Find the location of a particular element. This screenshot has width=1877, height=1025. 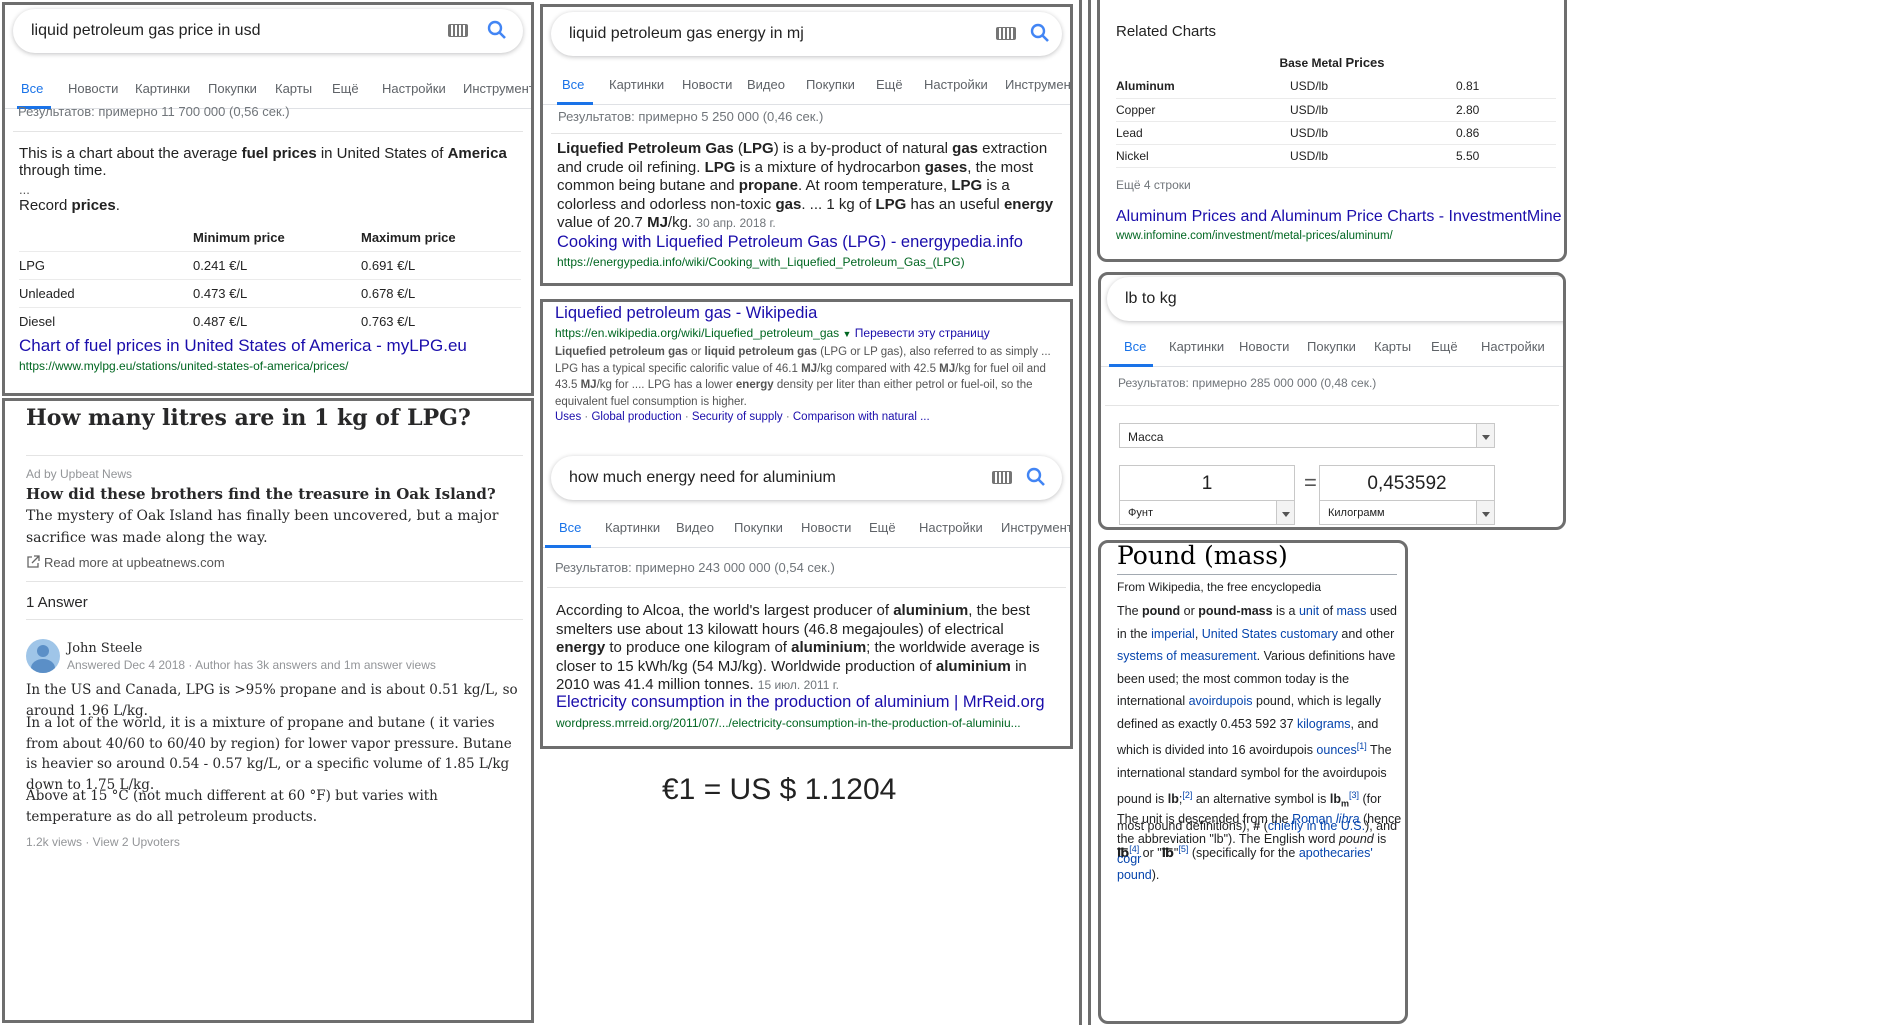

ad-link-text: Read more at upbeatnews.com is located at coordinates (134, 562).